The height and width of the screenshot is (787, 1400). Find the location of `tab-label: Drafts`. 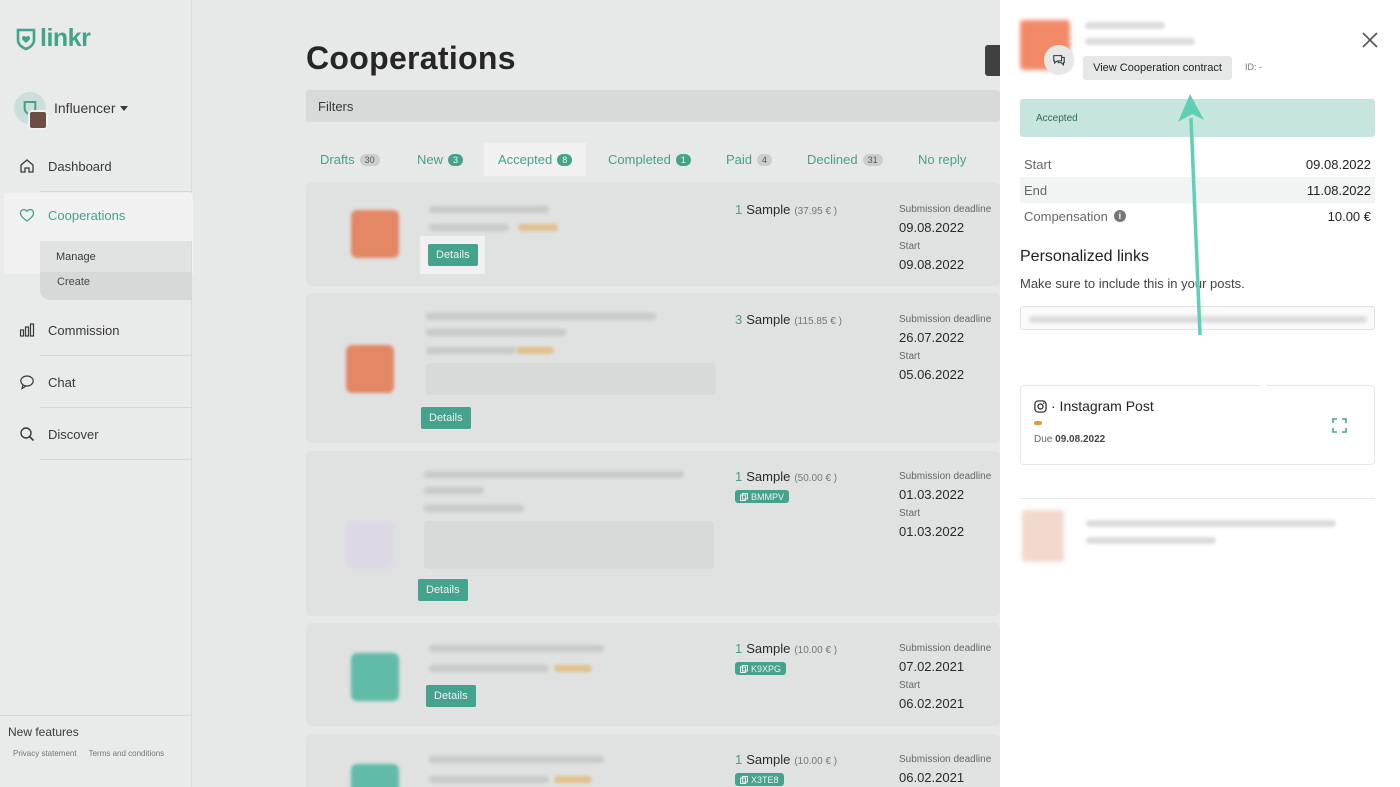

tab-label: Drafts is located at coordinates (337, 159).